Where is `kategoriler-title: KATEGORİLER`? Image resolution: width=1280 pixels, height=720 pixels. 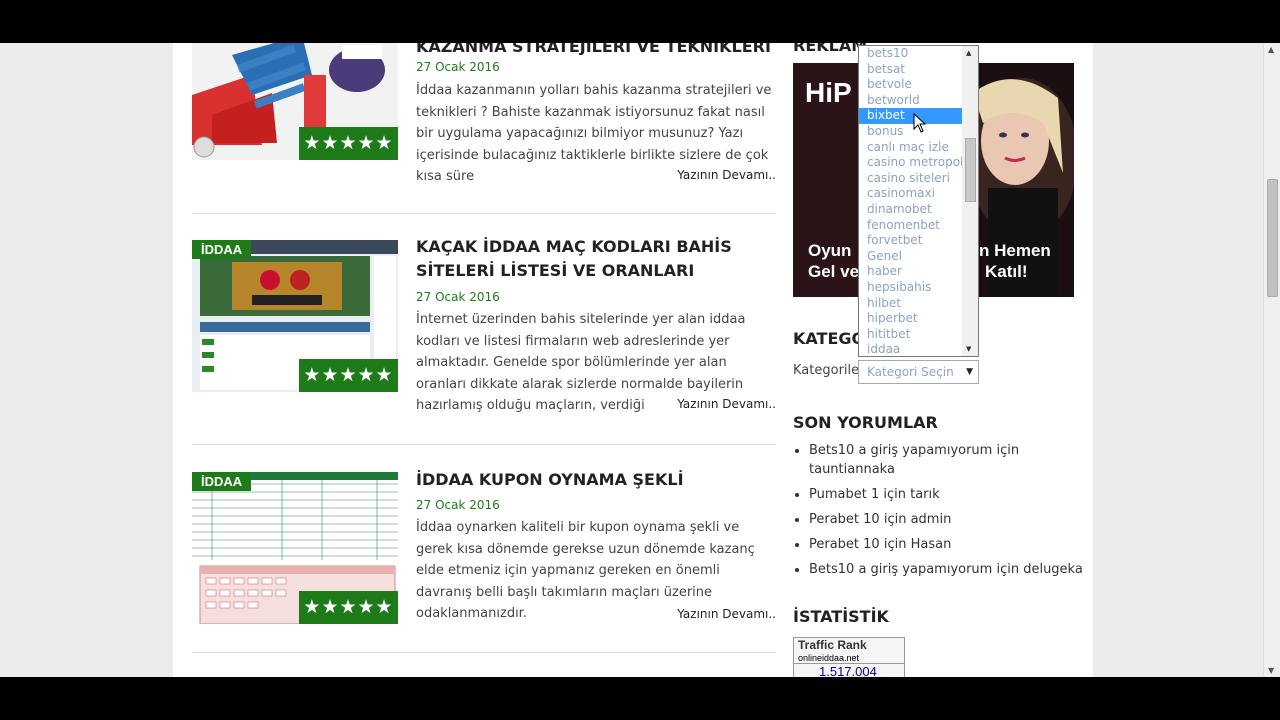 kategoriler-title: KATEGORİLER is located at coordinates (825, 338).